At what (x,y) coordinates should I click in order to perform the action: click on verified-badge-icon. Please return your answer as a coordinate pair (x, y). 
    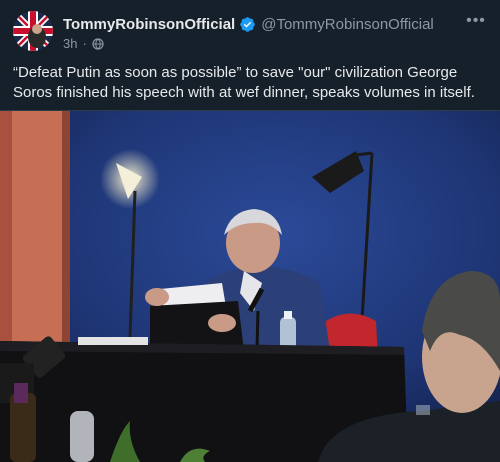
    Looking at the image, I should click on (247, 24).